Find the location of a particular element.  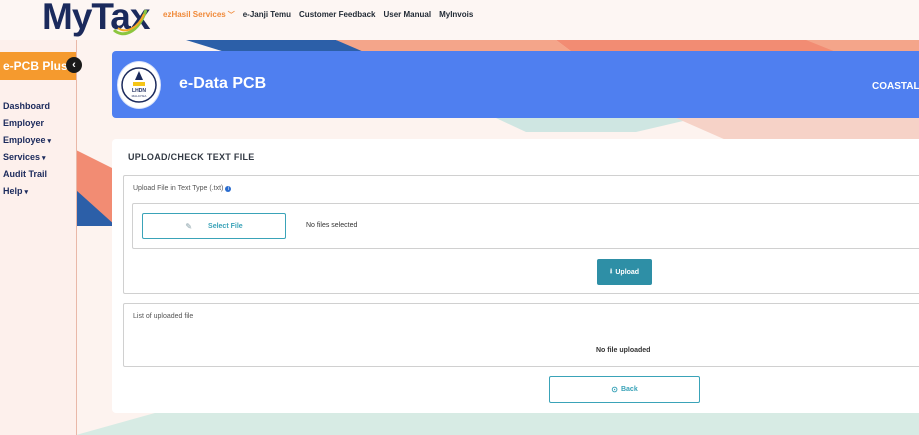

nav-user-manual: User Manual is located at coordinates (408, 15).